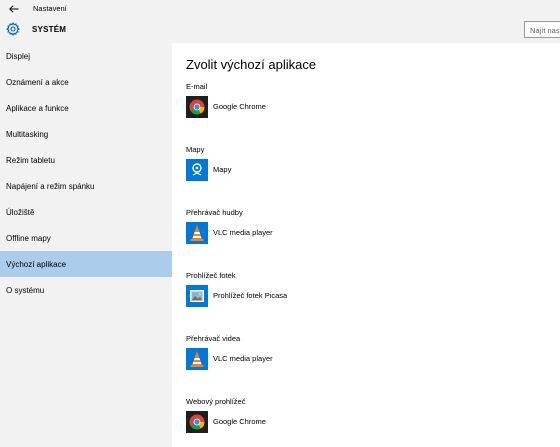 The height and width of the screenshot is (447, 560). Describe the element at coordinates (86, 264) in the screenshot. I see `sidebar-item-vychozi-aplikace: Výchozí aplikace` at that location.